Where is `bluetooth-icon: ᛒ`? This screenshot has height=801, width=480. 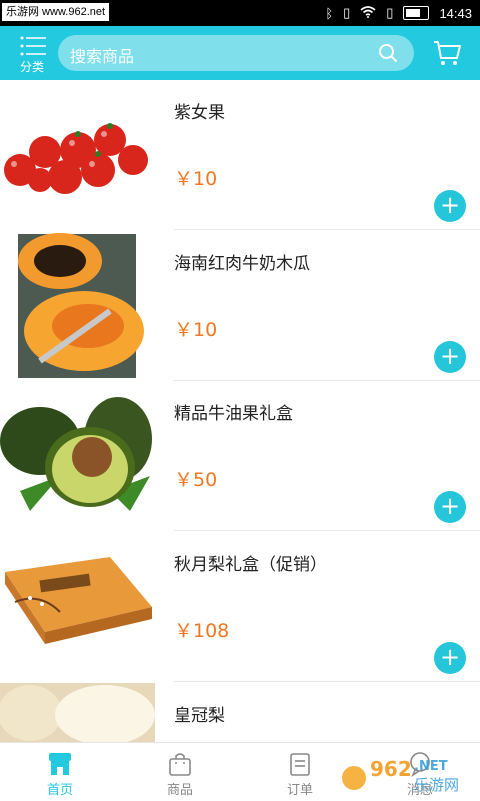 bluetooth-icon: ᛒ is located at coordinates (329, 13).